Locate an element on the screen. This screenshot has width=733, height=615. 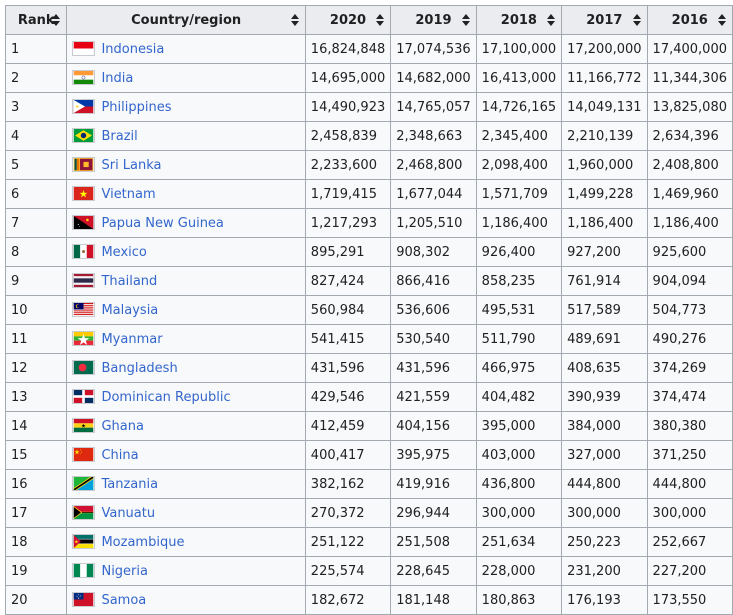
value-2019-cell: 17,074,536 is located at coordinates (433, 49).